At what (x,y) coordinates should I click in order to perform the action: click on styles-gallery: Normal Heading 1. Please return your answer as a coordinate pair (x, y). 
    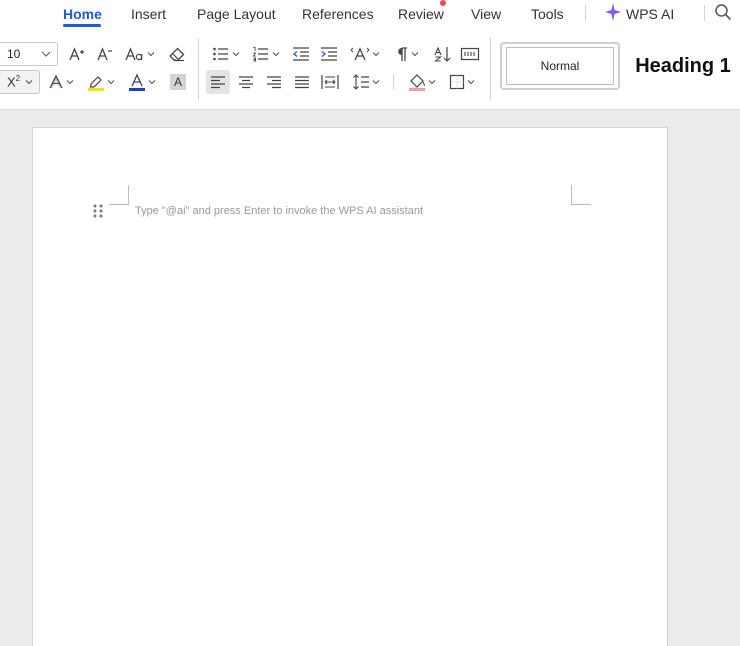
    Looking at the image, I should click on (620, 67).